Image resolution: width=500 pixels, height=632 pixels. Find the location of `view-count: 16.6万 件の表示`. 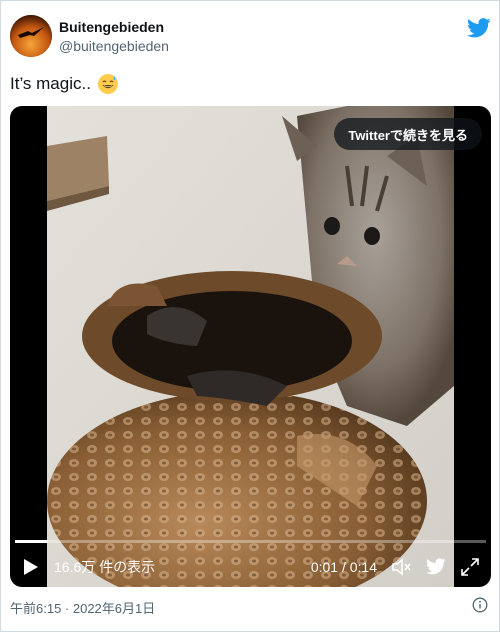

view-count: 16.6万 件の表示 is located at coordinates (105, 566).